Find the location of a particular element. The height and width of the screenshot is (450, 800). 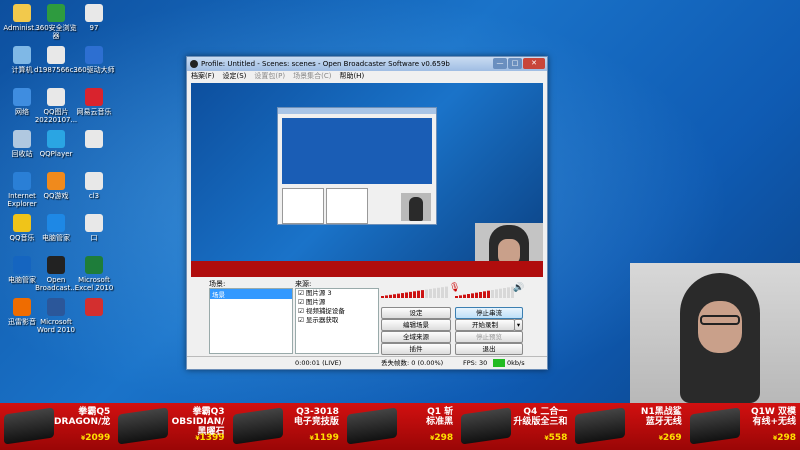

close-button: ✕ is located at coordinates (534, 63).